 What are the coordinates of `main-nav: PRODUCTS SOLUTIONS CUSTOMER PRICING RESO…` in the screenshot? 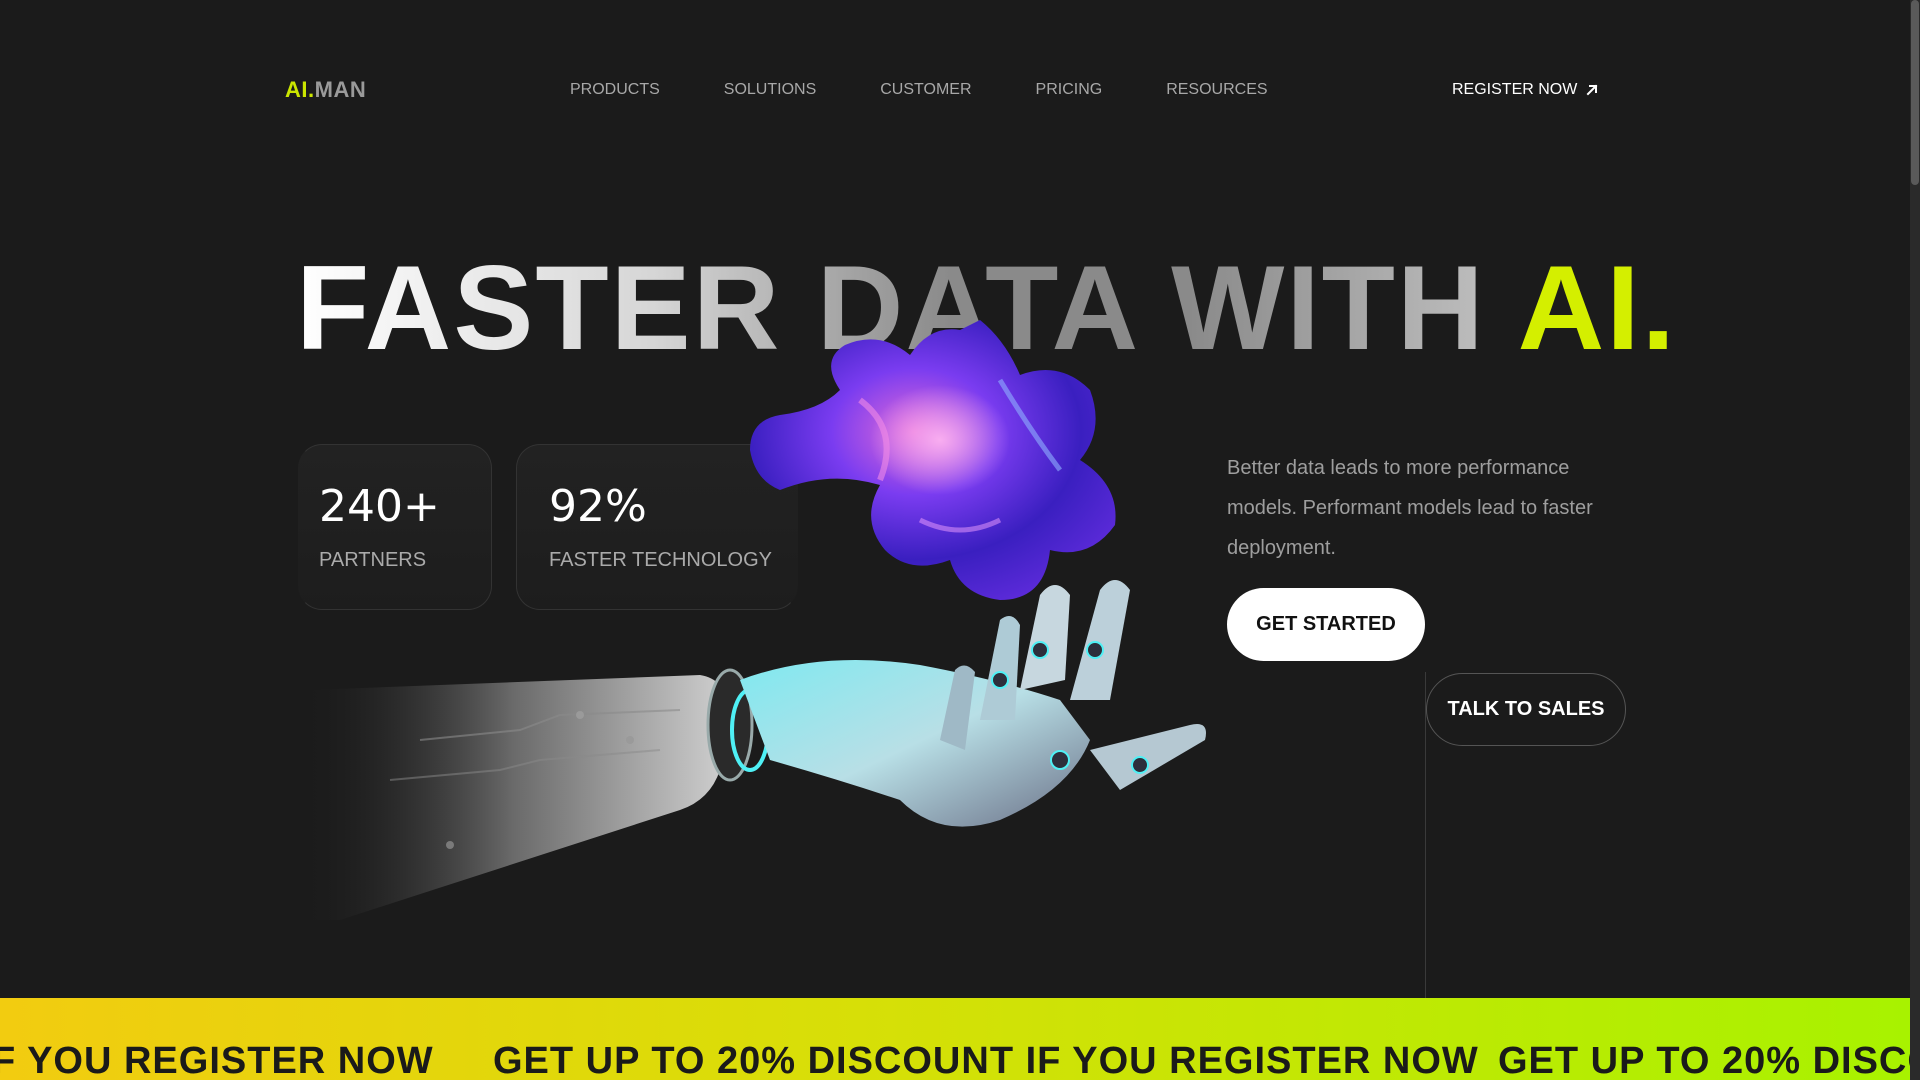 It's located at (951, 90).